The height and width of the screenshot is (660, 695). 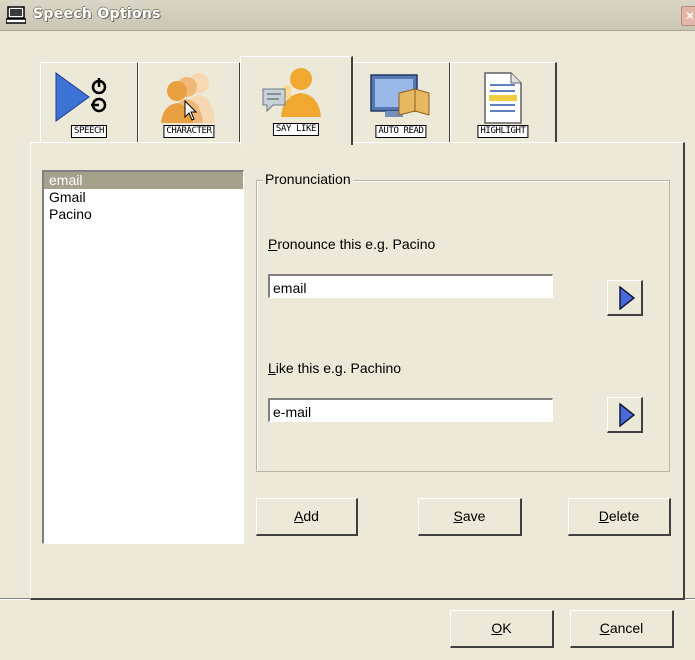 I want to click on tab-say-like-label: SAY LIKE, so click(x=296, y=129).